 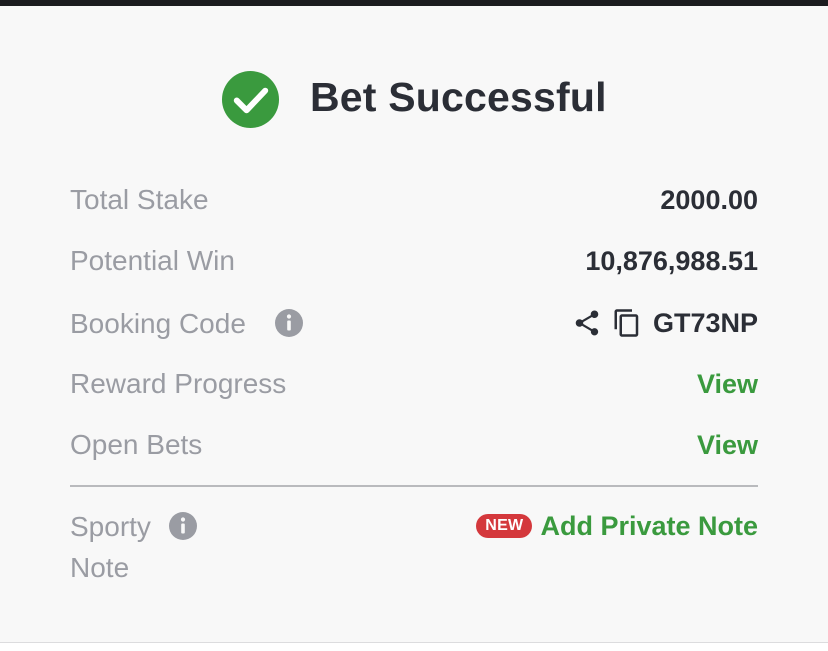 What do you see at coordinates (139, 199) in the screenshot?
I see `total-stake-label: Total Stake` at bounding box center [139, 199].